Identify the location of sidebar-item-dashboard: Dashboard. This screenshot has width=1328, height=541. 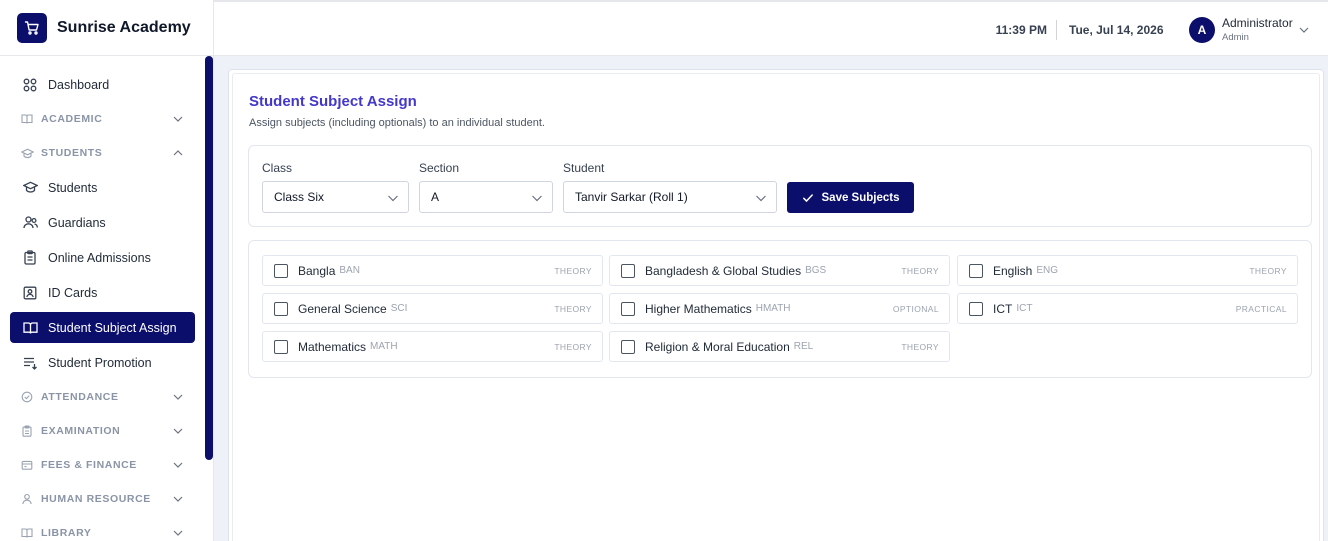
(107, 84).